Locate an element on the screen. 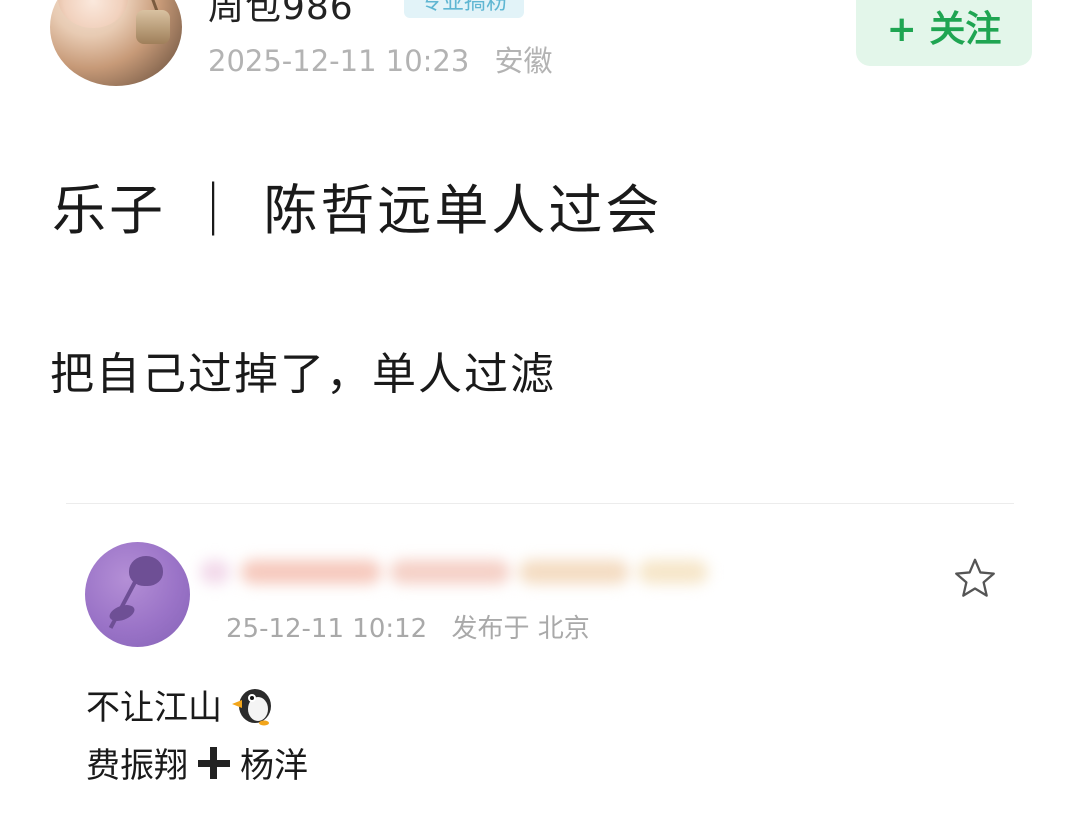 This screenshot has height=836, width=1076. post-title: 乐子 ｜ 陈哲远单人过会 is located at coordinates (357, 210).